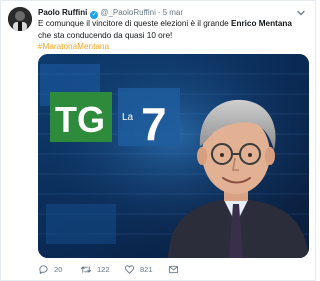 The image size is (320, 281). Describe the element at coordinates (50, 269) in the screenshot. I see `reply-button: 20` at that location.